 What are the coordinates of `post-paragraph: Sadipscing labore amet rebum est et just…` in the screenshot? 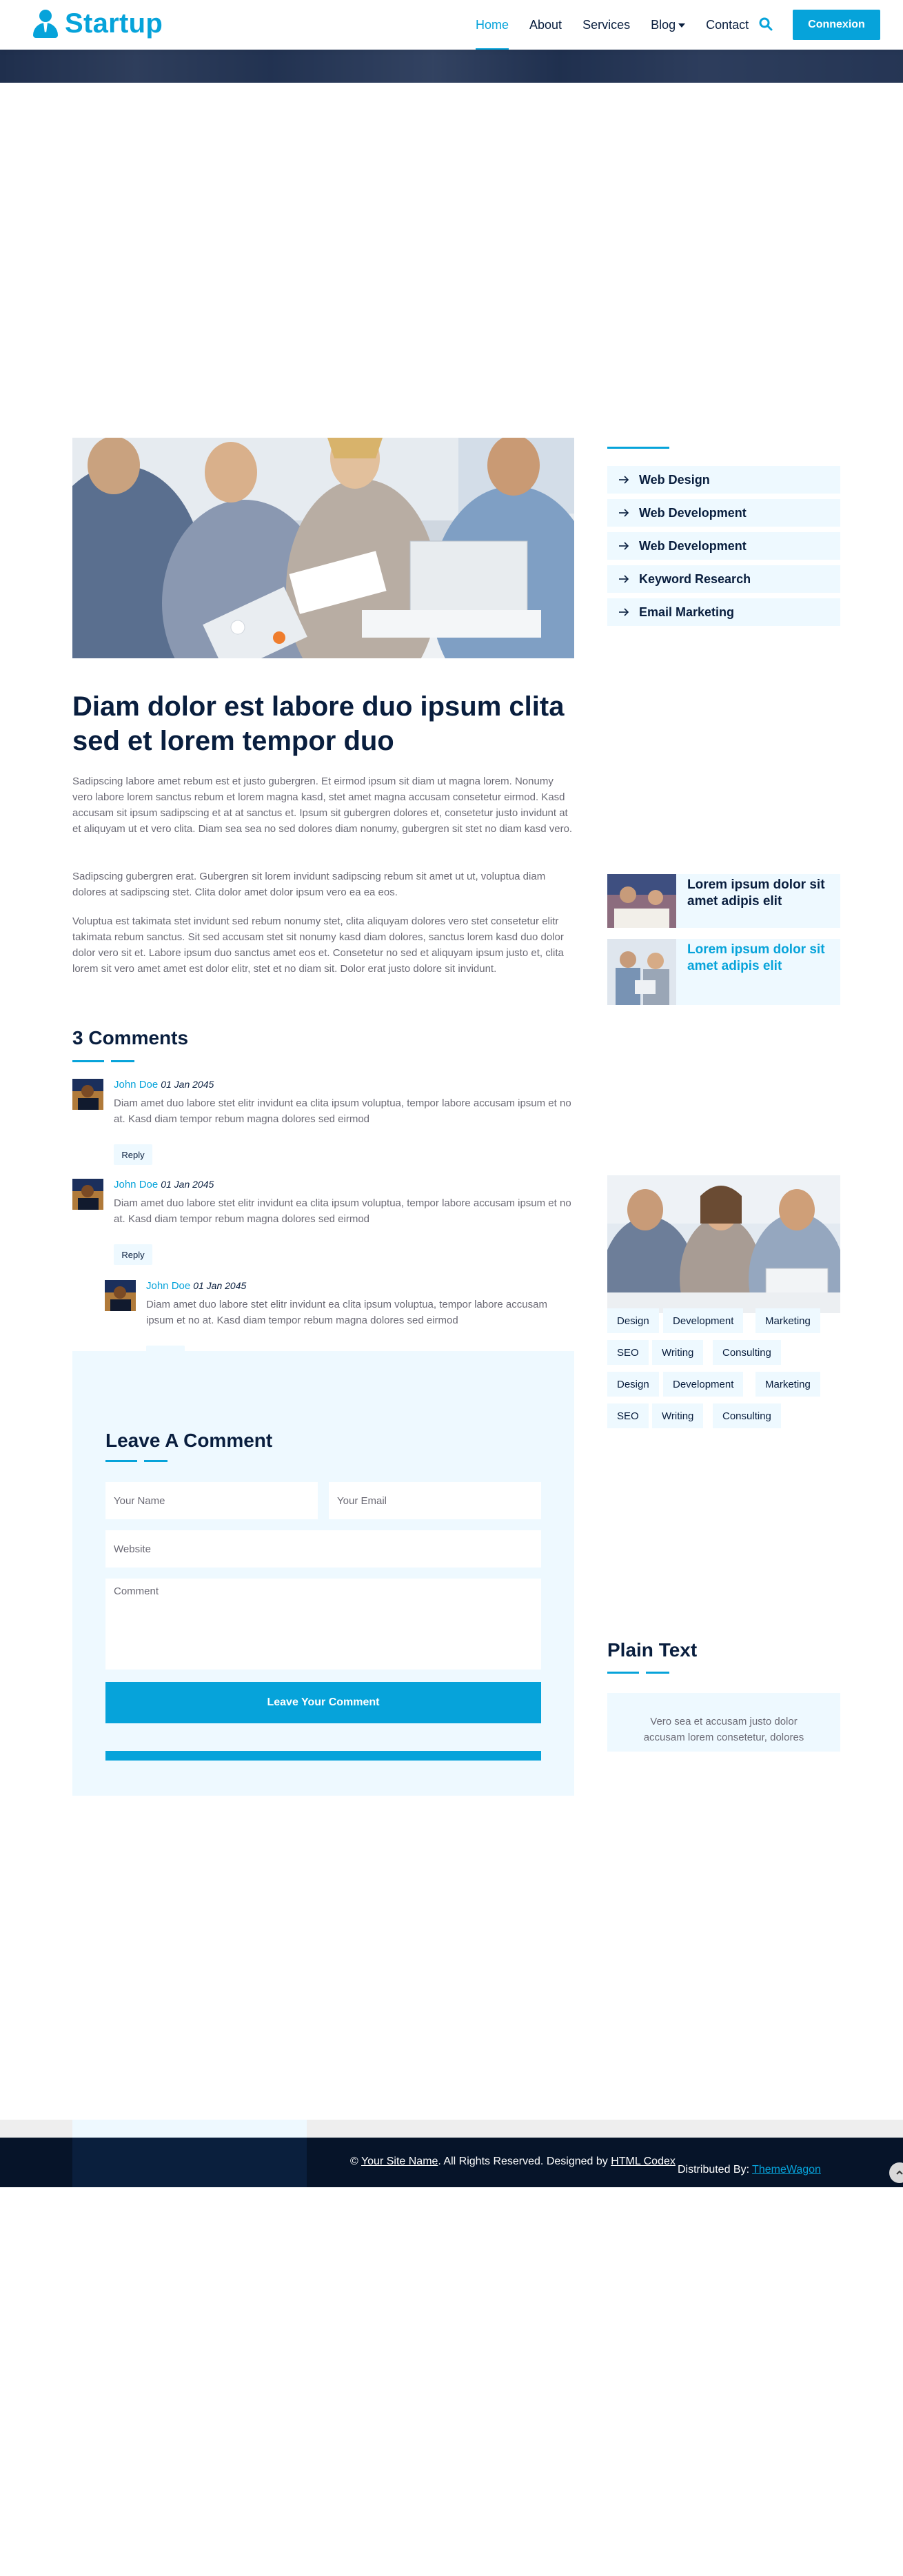 It's located at (323, 805).